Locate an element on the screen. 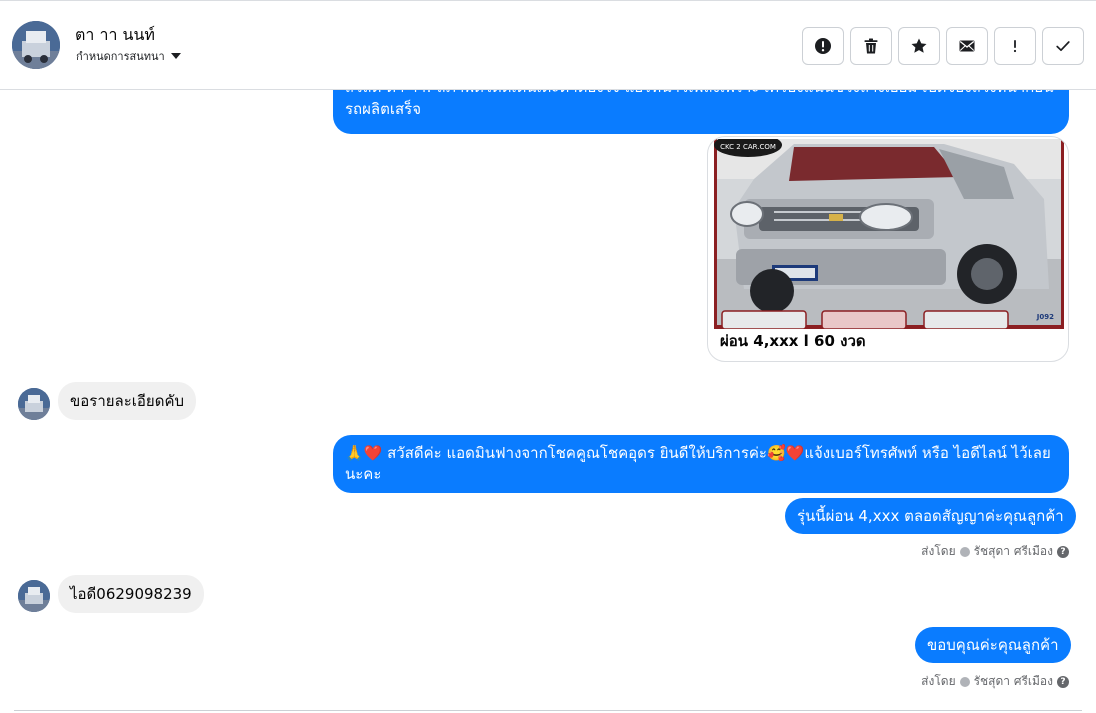 The height and width of the screenshot is (713, 1096). outgoing-message: รุ่นนี้ผ่อน 4,xxx ตลอดสัญญาค่ะคุณลูกค้า is located at coordinates (930, 516).